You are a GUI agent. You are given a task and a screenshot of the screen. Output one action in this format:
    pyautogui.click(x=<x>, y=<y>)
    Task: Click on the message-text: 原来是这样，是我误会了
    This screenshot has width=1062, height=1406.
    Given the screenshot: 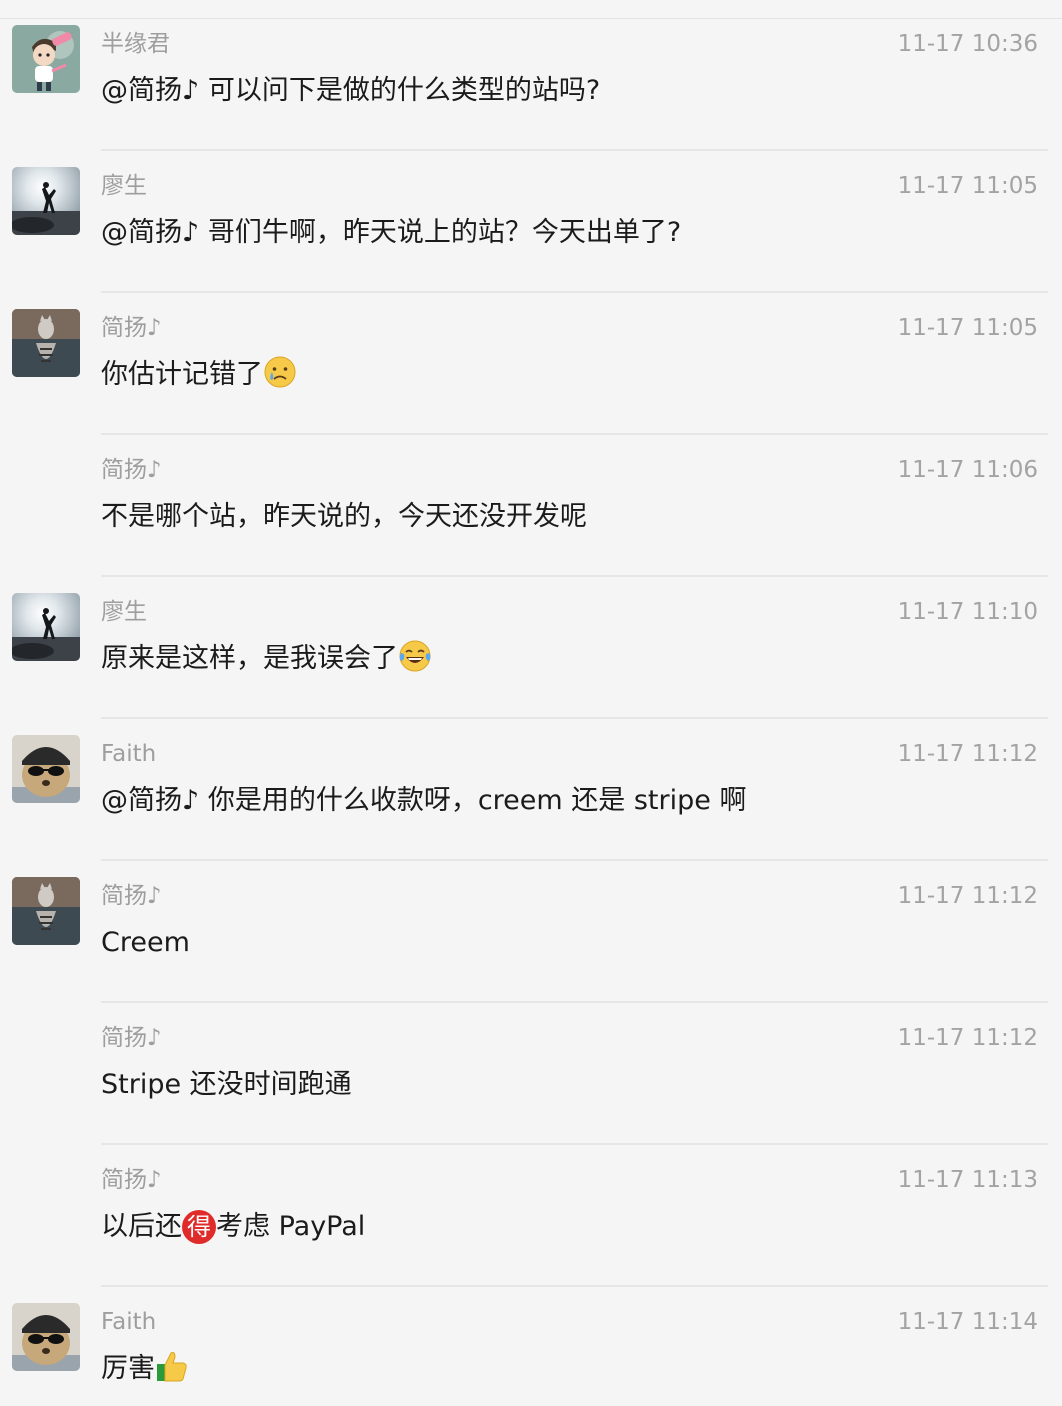 What is the action you would take?
    pyautogui.click(x=249, y=658)
    